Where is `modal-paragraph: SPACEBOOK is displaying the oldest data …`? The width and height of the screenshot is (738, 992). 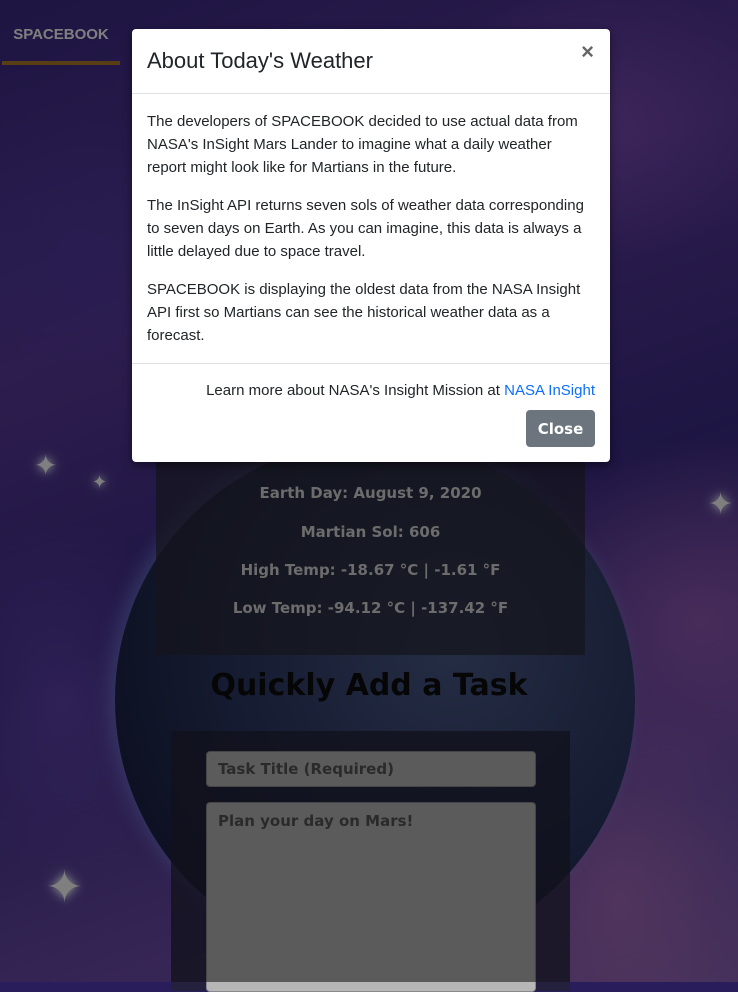 modal-paragraph: SPACEBOOK is displaying the oldest data … is located at coordinates (364, 312).